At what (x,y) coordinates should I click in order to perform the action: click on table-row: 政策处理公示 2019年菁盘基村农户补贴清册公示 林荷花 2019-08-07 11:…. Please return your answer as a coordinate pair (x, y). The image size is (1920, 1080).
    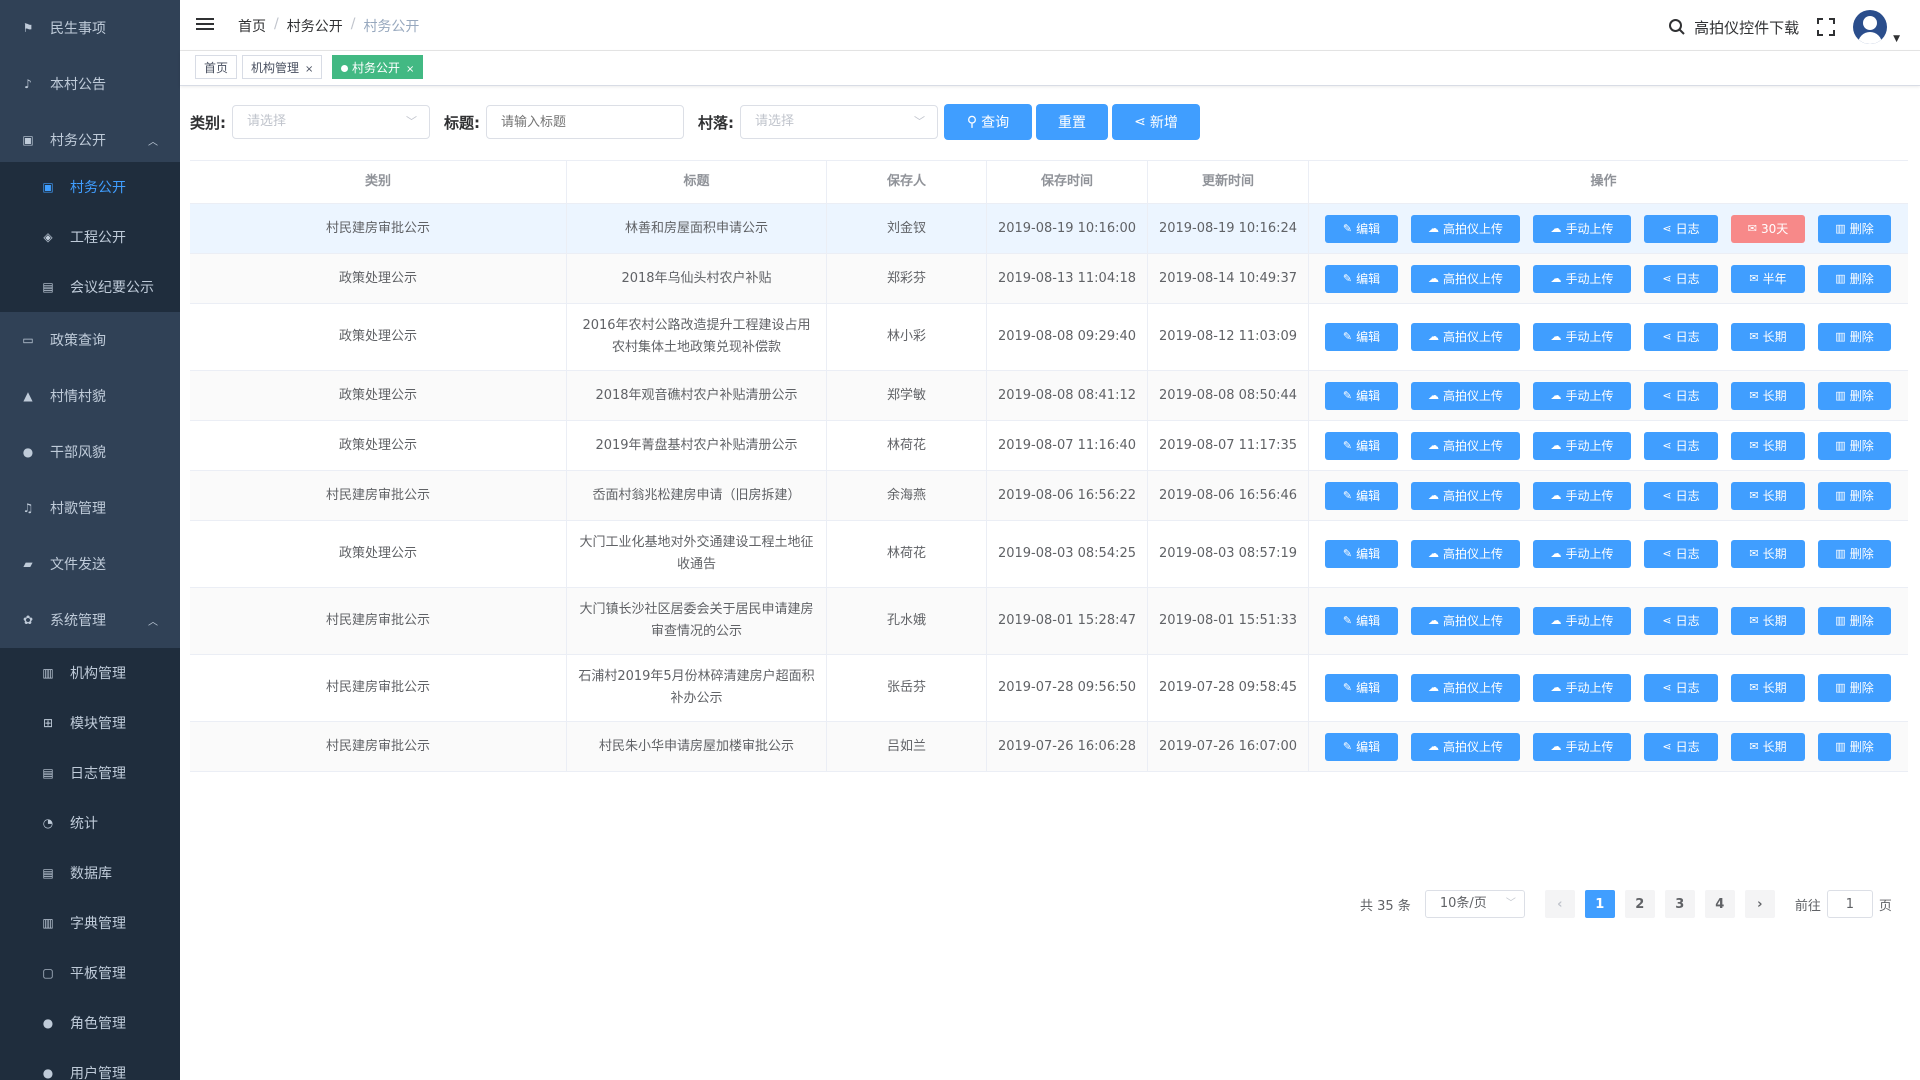
    Looking at the image, I should click on (1049, 446).